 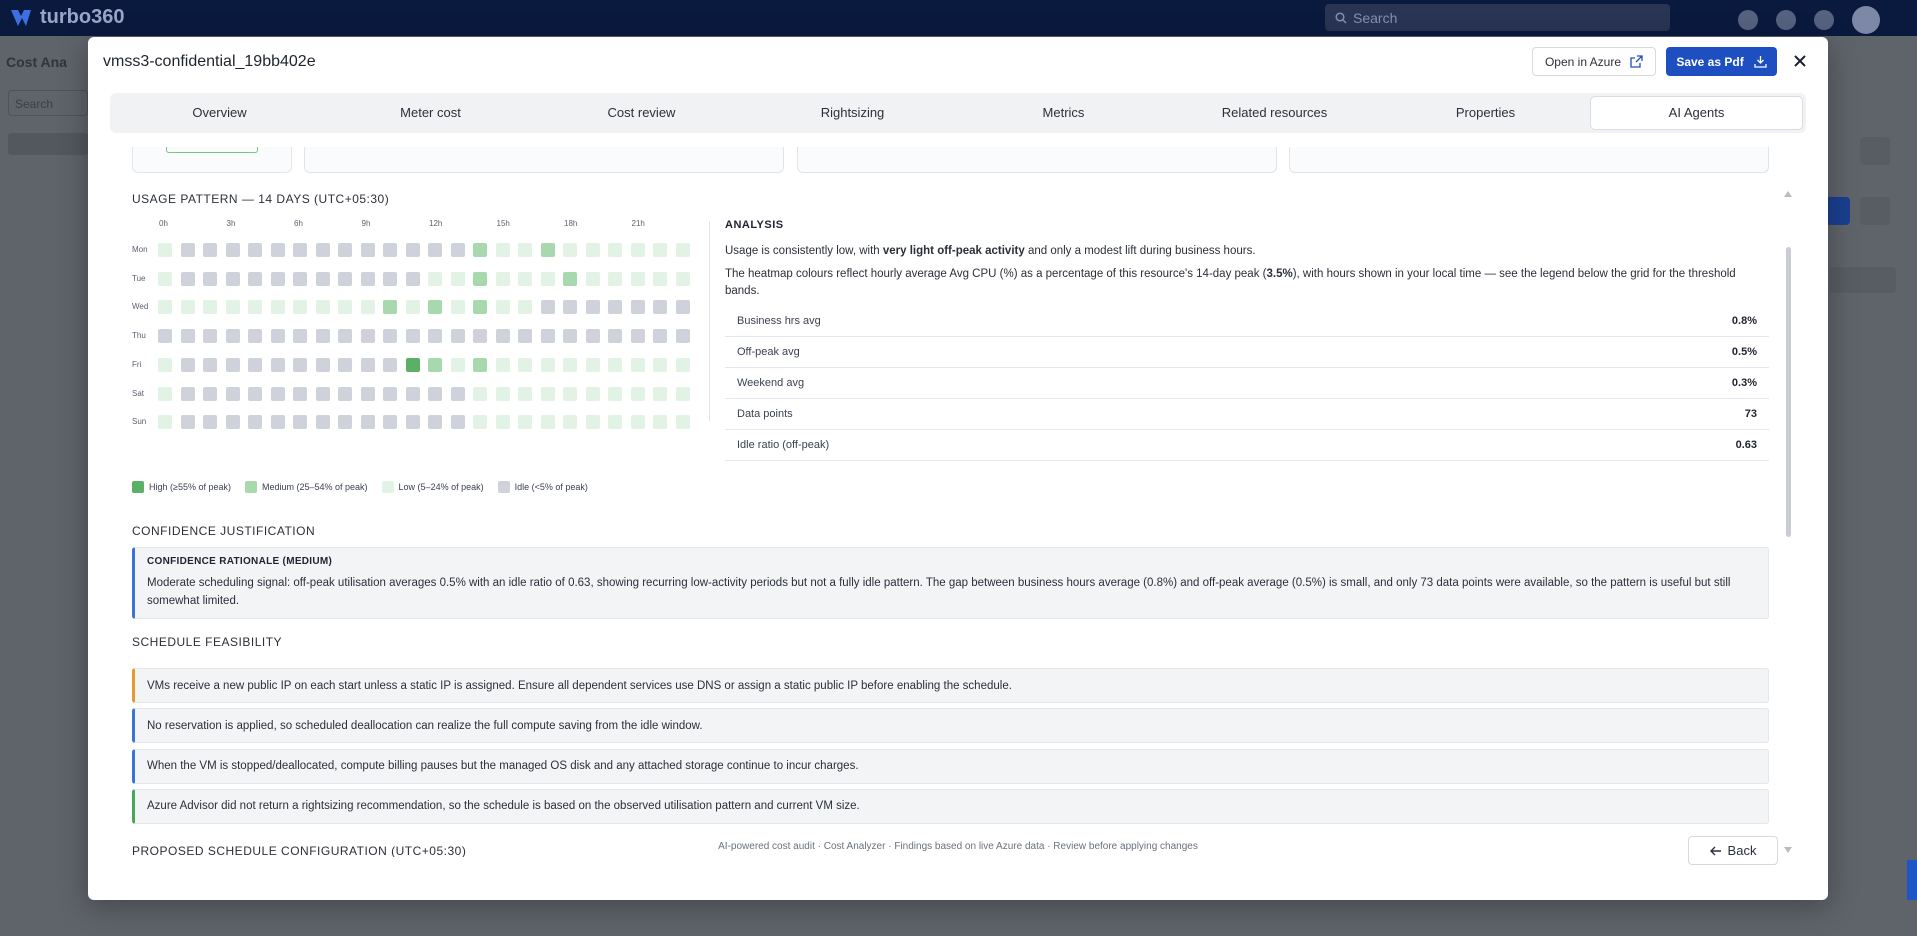 What do you see at coordinates (1800, 61) in the screenshot?
I see `close-modal-button` at bounding box center [1800, 61].